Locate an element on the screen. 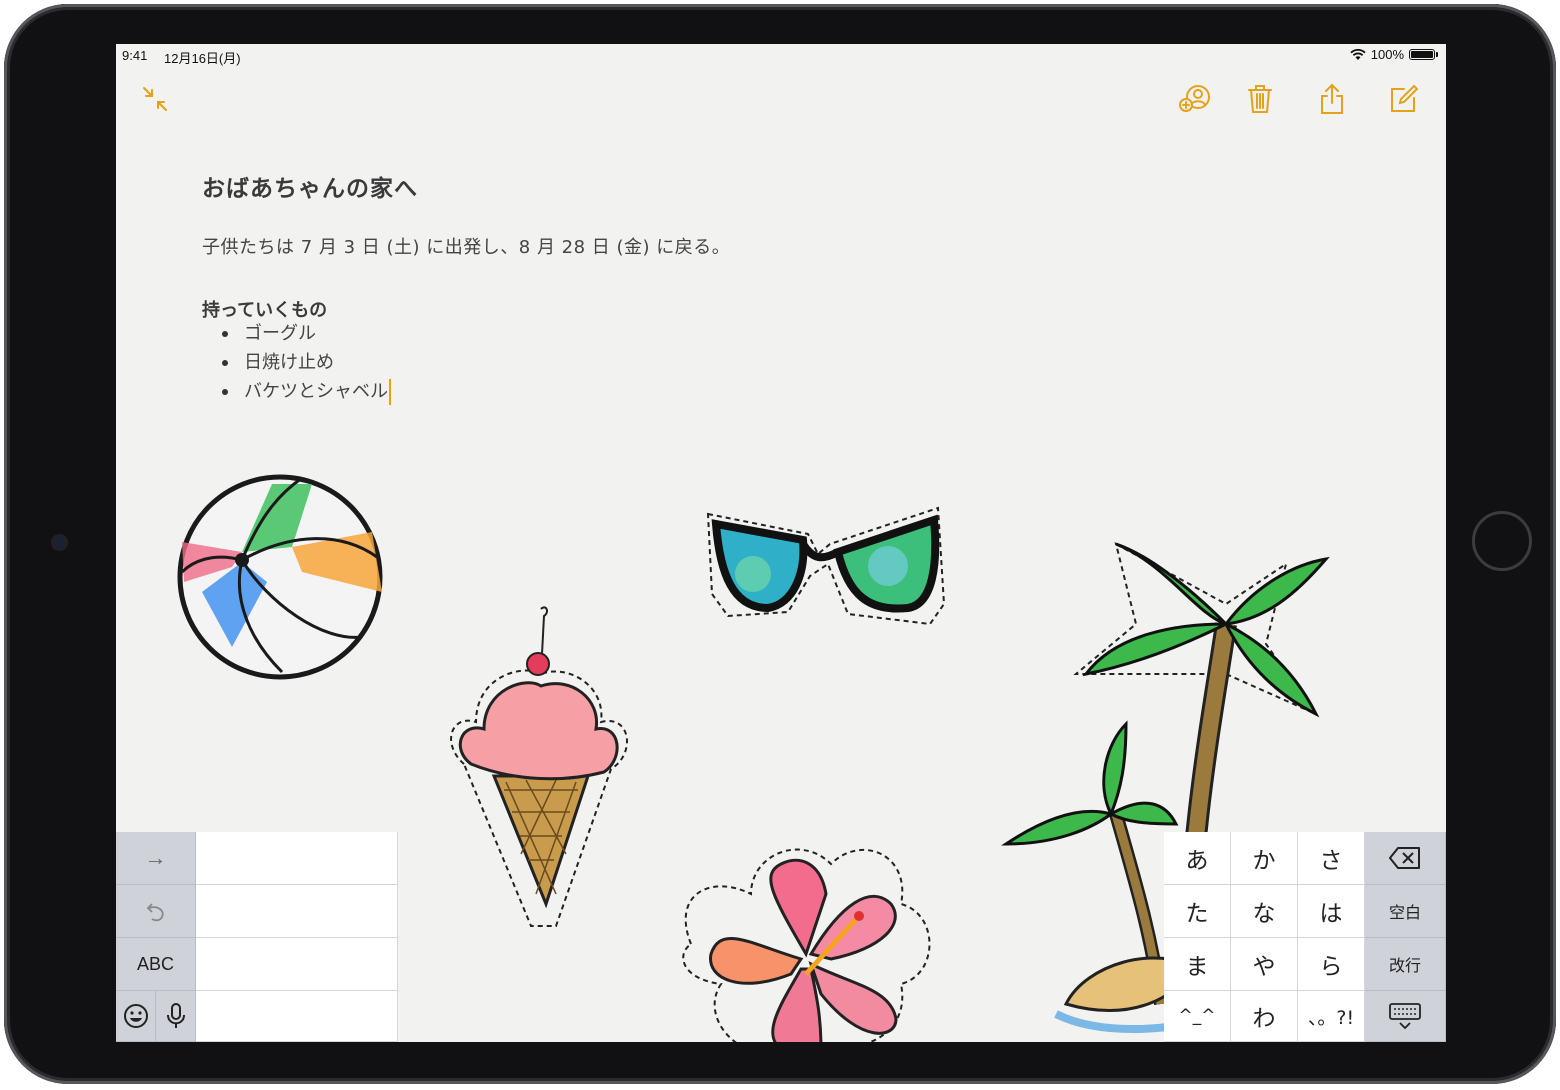 Image resolution: width=1560 pixels, height=1090 pixels. front-camera is located at coordinates (59, 542).